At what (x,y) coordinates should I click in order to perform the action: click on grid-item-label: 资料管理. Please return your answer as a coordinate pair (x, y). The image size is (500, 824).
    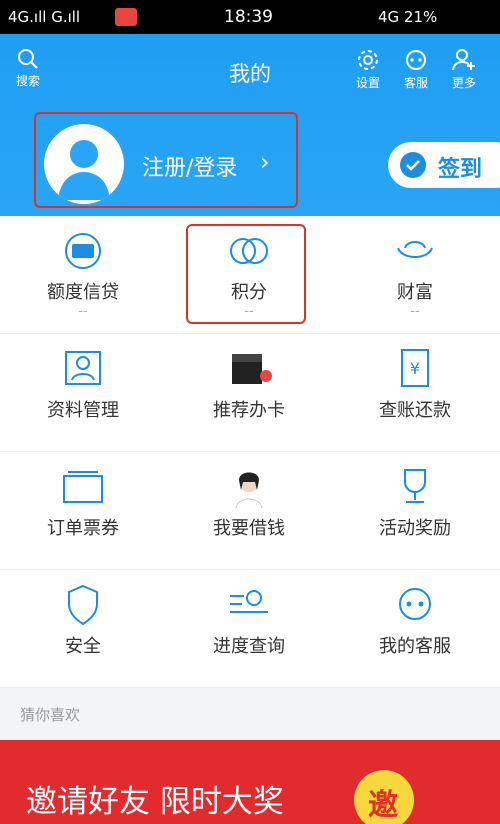
    Looking at the image, I should click on (83, 410).